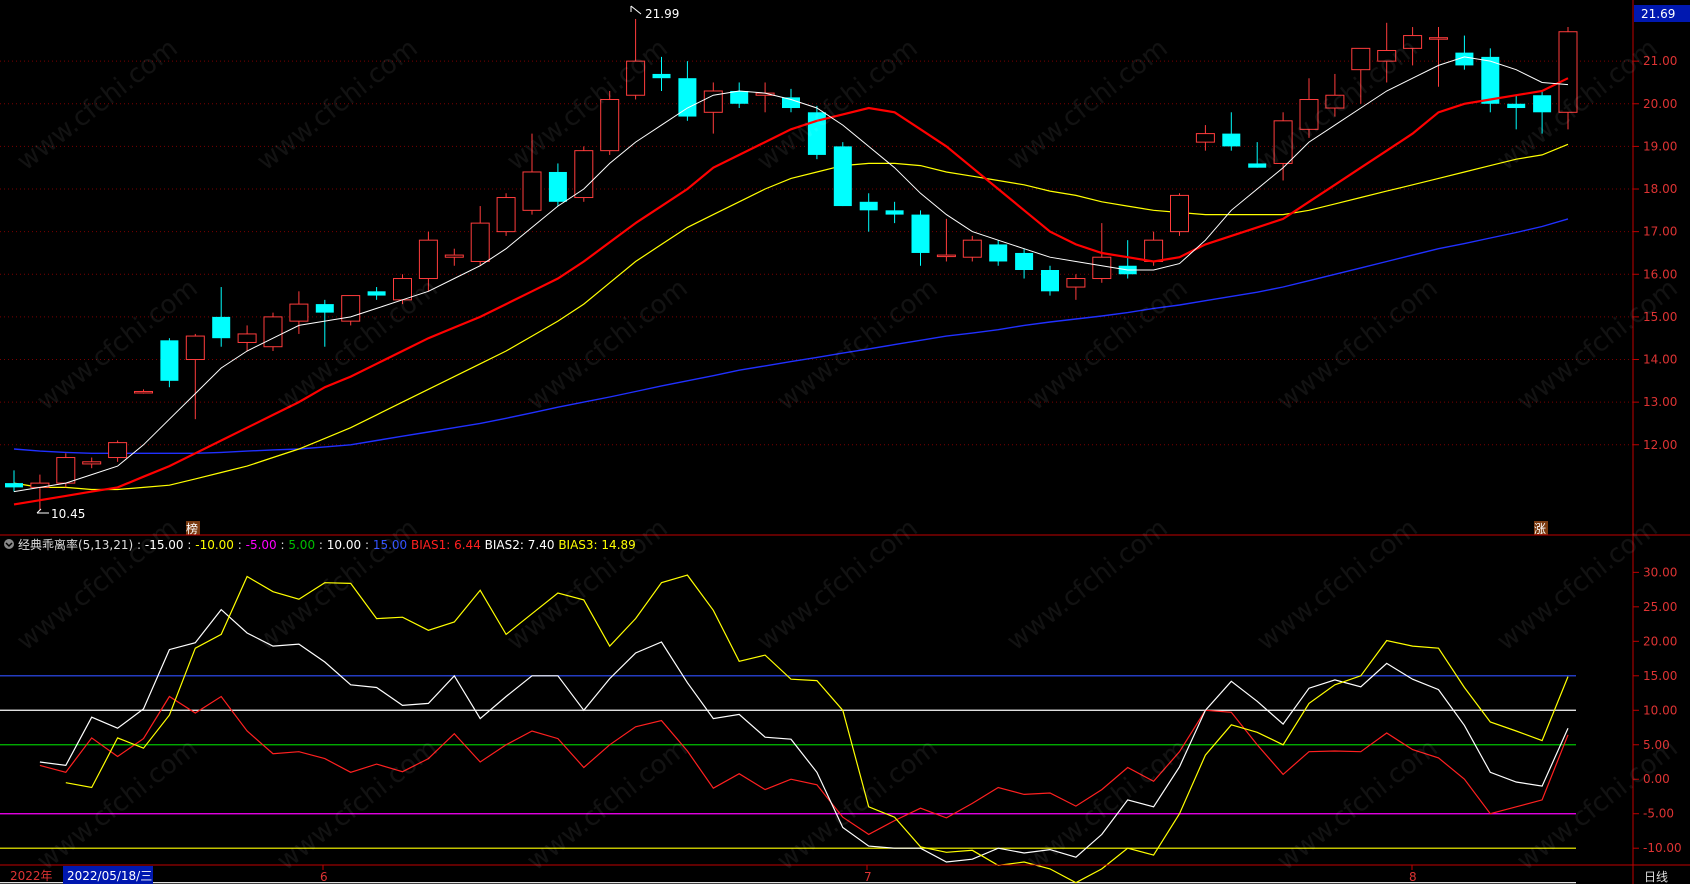  Describe the element at coordinates (1660, 274) in the screenshot. I see `price-tick-label: 16.00` at that location.